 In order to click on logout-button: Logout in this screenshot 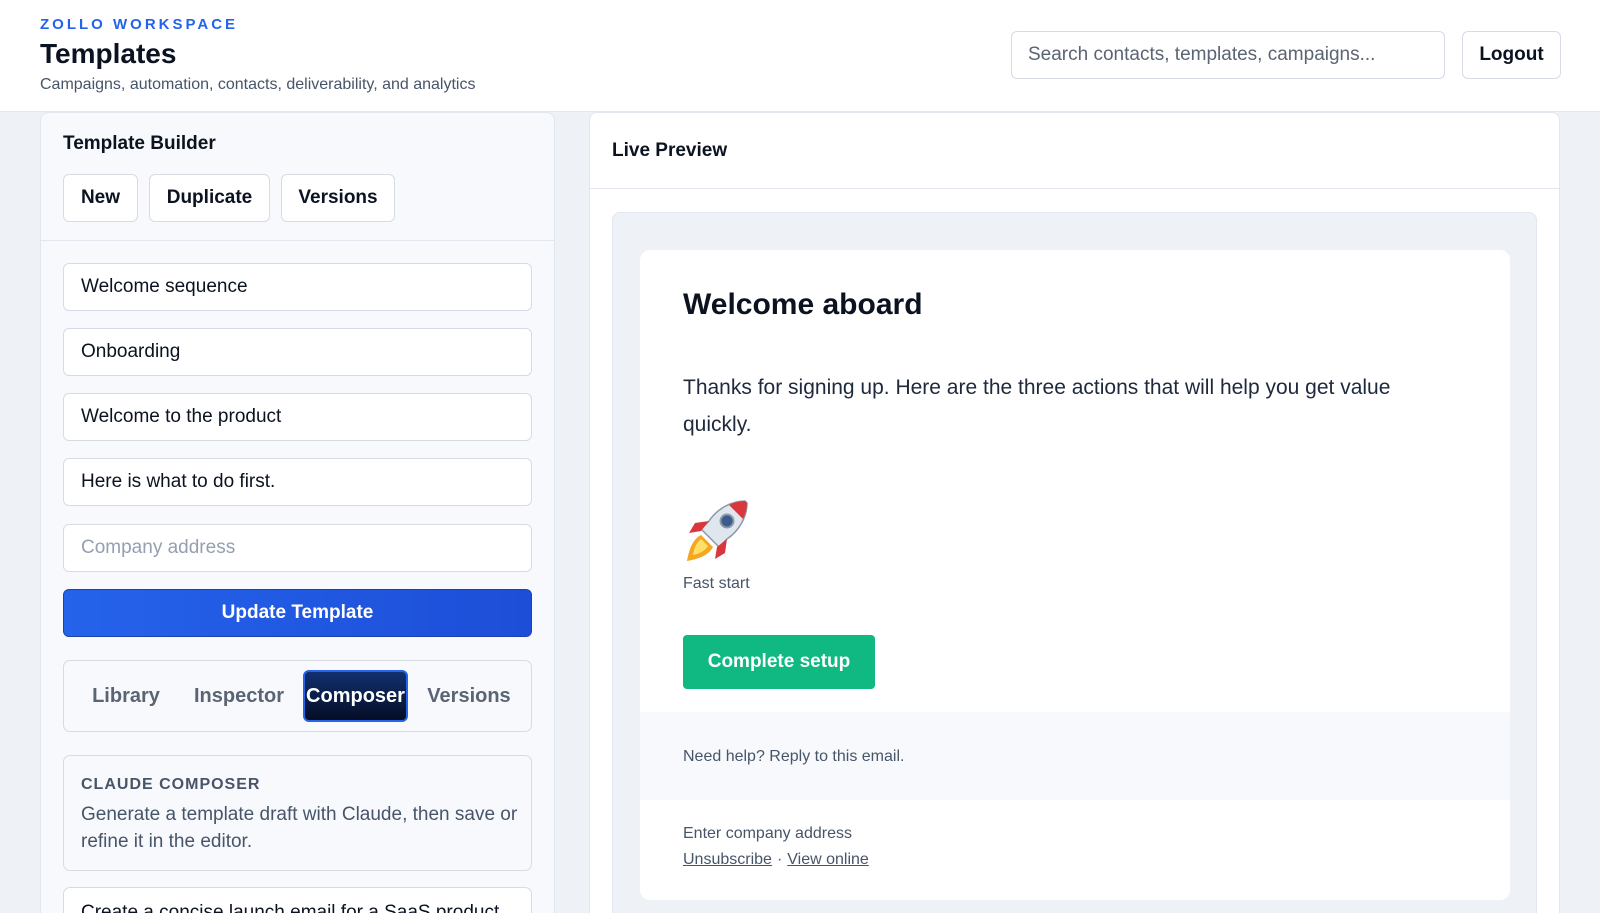, I will do `click(1511, 55)`.